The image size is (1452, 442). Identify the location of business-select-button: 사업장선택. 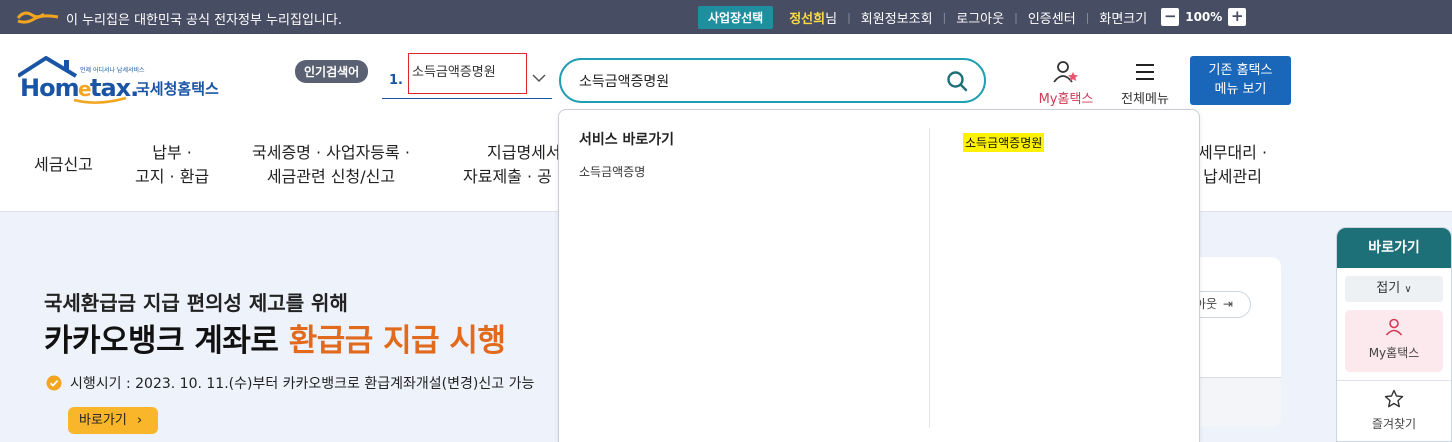
(736, 17).